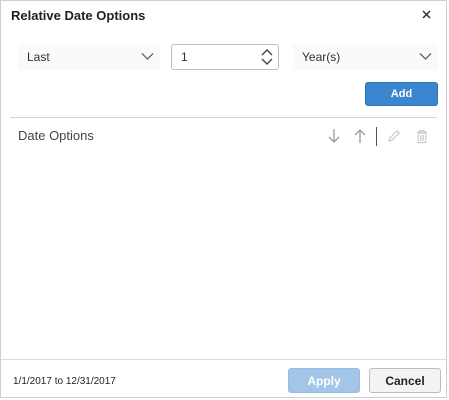 This screenshot has width=449, height=400. Describe the element at coordinates (184, 57) in the screenshot. I see `count-value: 1` at that location.